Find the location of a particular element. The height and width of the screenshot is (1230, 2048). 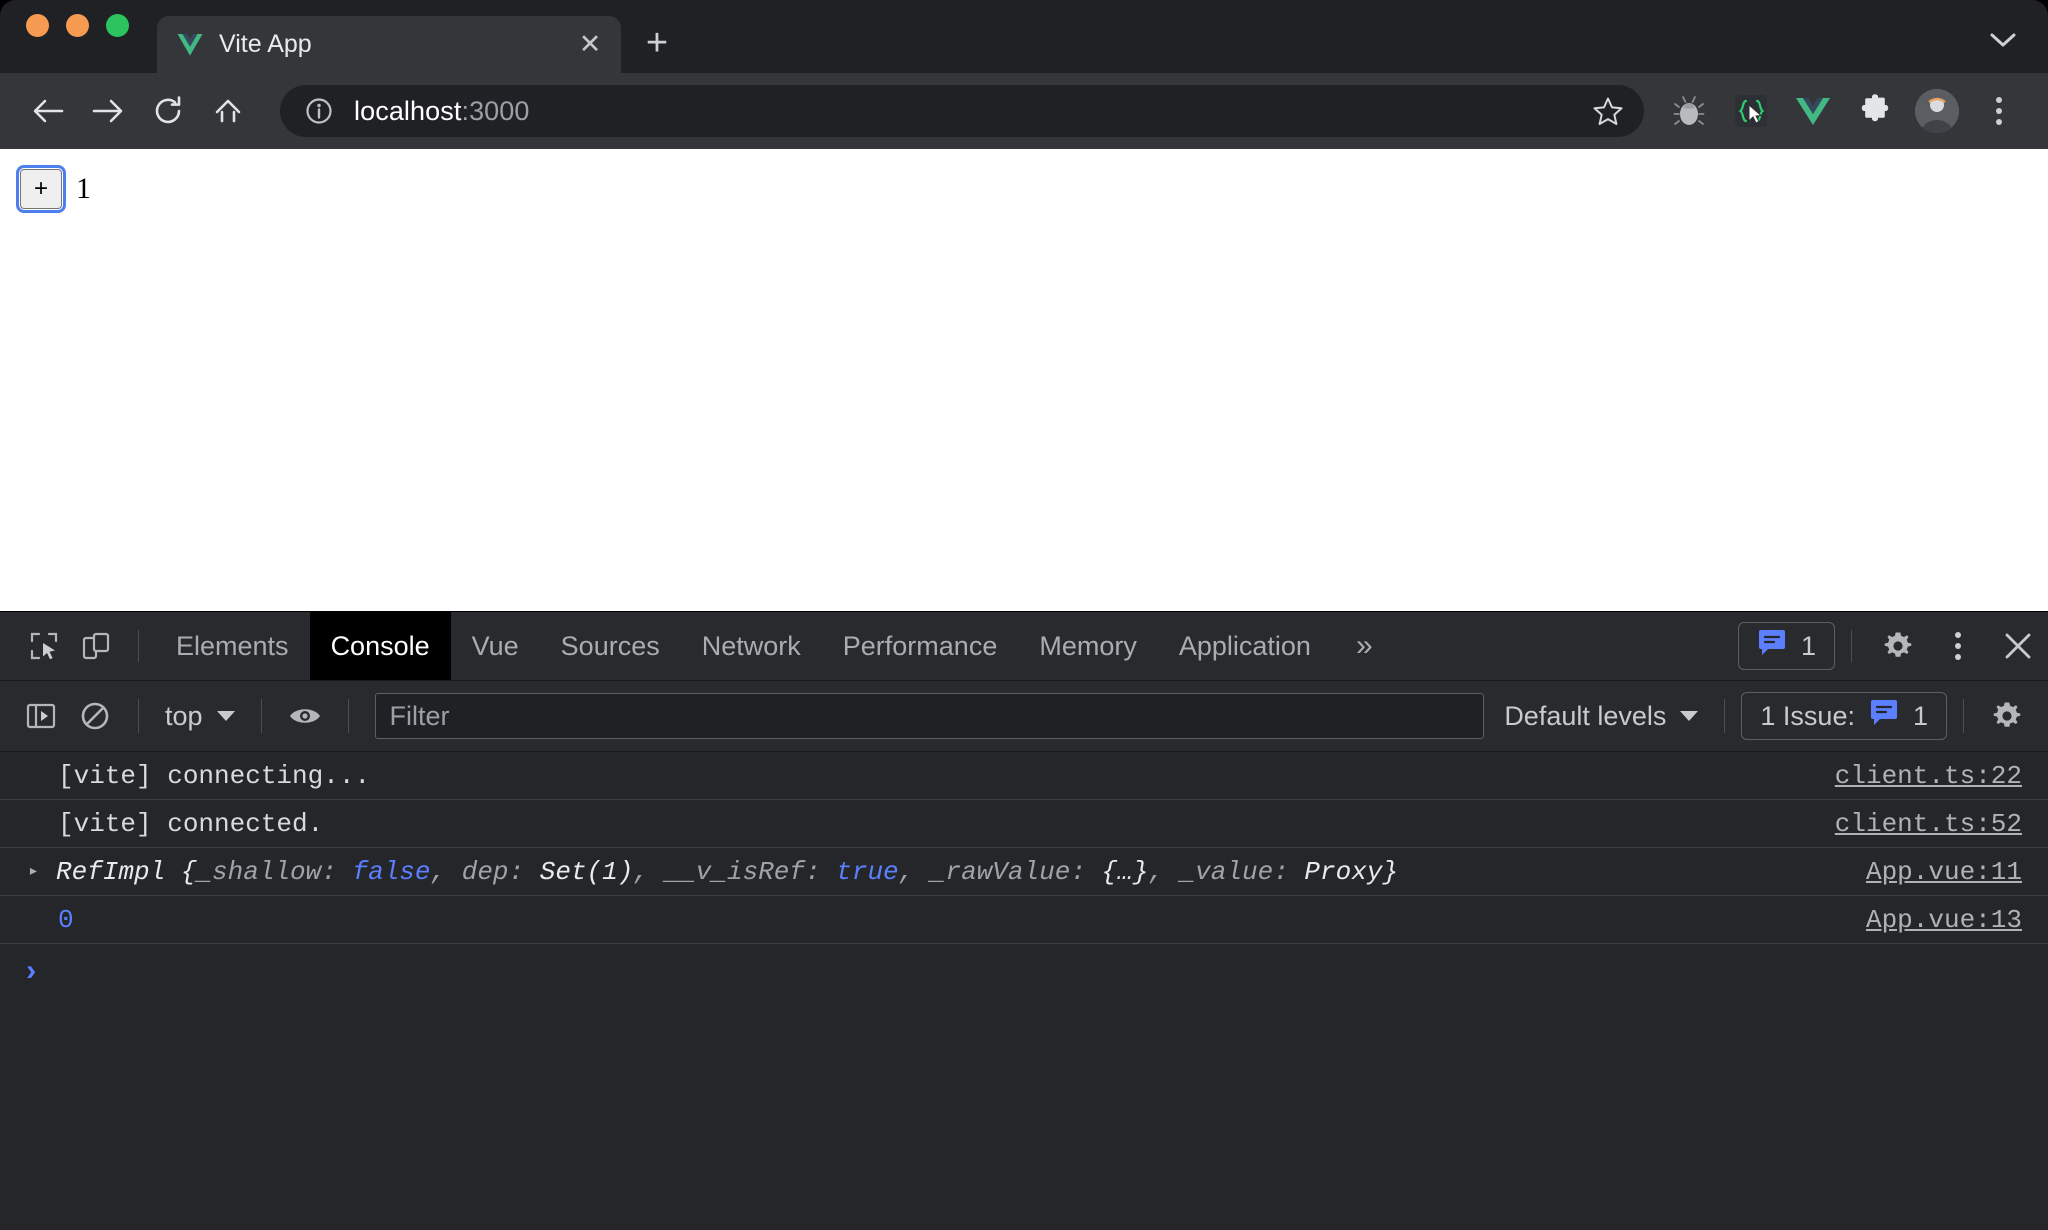

object-constructor: RefImpl is located at coordinates (111, 871).